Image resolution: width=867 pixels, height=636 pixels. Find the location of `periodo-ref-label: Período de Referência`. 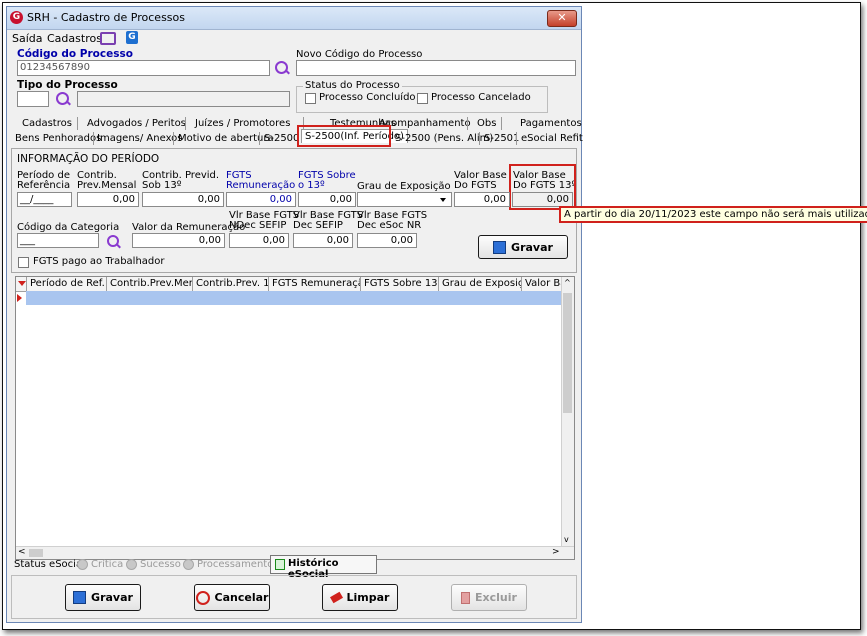

periodo-ref-label: Período de Referência is located at coordinates (44, 180).